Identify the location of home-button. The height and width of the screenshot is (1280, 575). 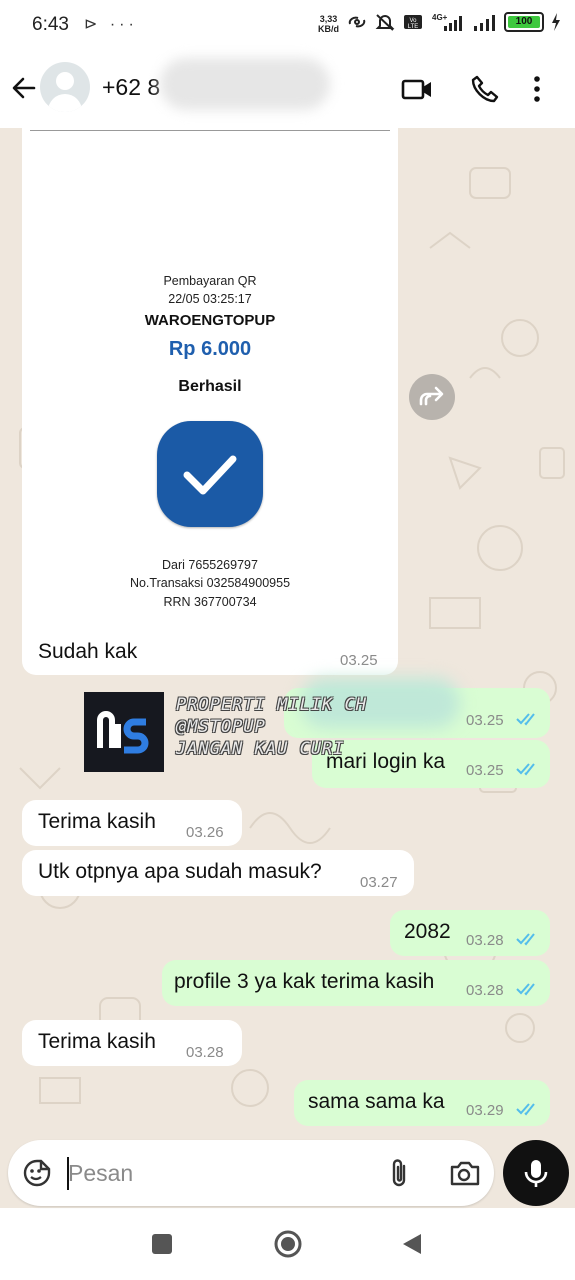
(288, 1244).